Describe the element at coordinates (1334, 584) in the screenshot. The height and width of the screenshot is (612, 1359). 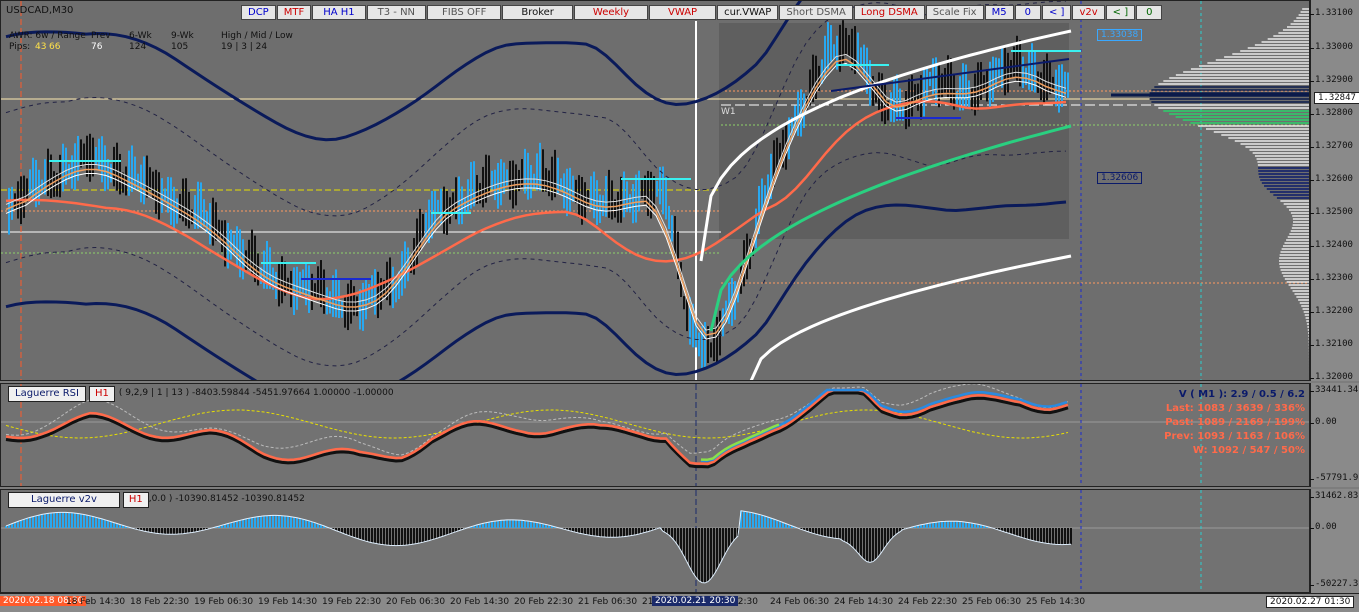
I see `v2v-axis-bottom: -50227.37` at that location.